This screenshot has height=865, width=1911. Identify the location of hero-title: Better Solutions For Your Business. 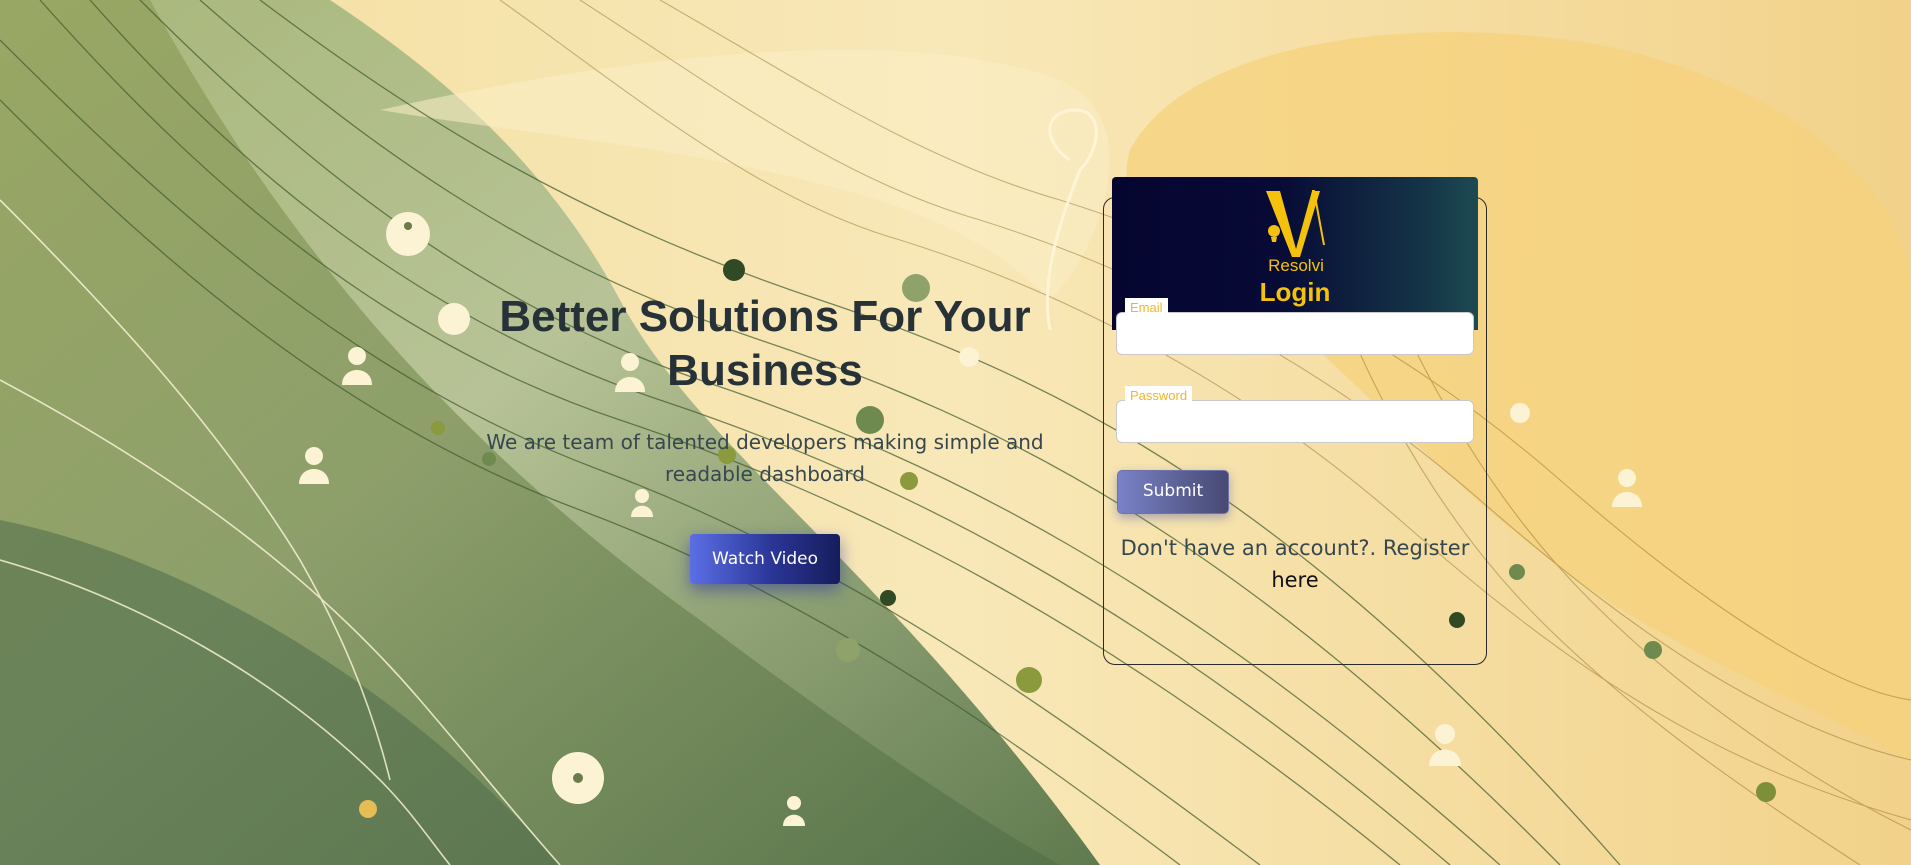
(765, 343).